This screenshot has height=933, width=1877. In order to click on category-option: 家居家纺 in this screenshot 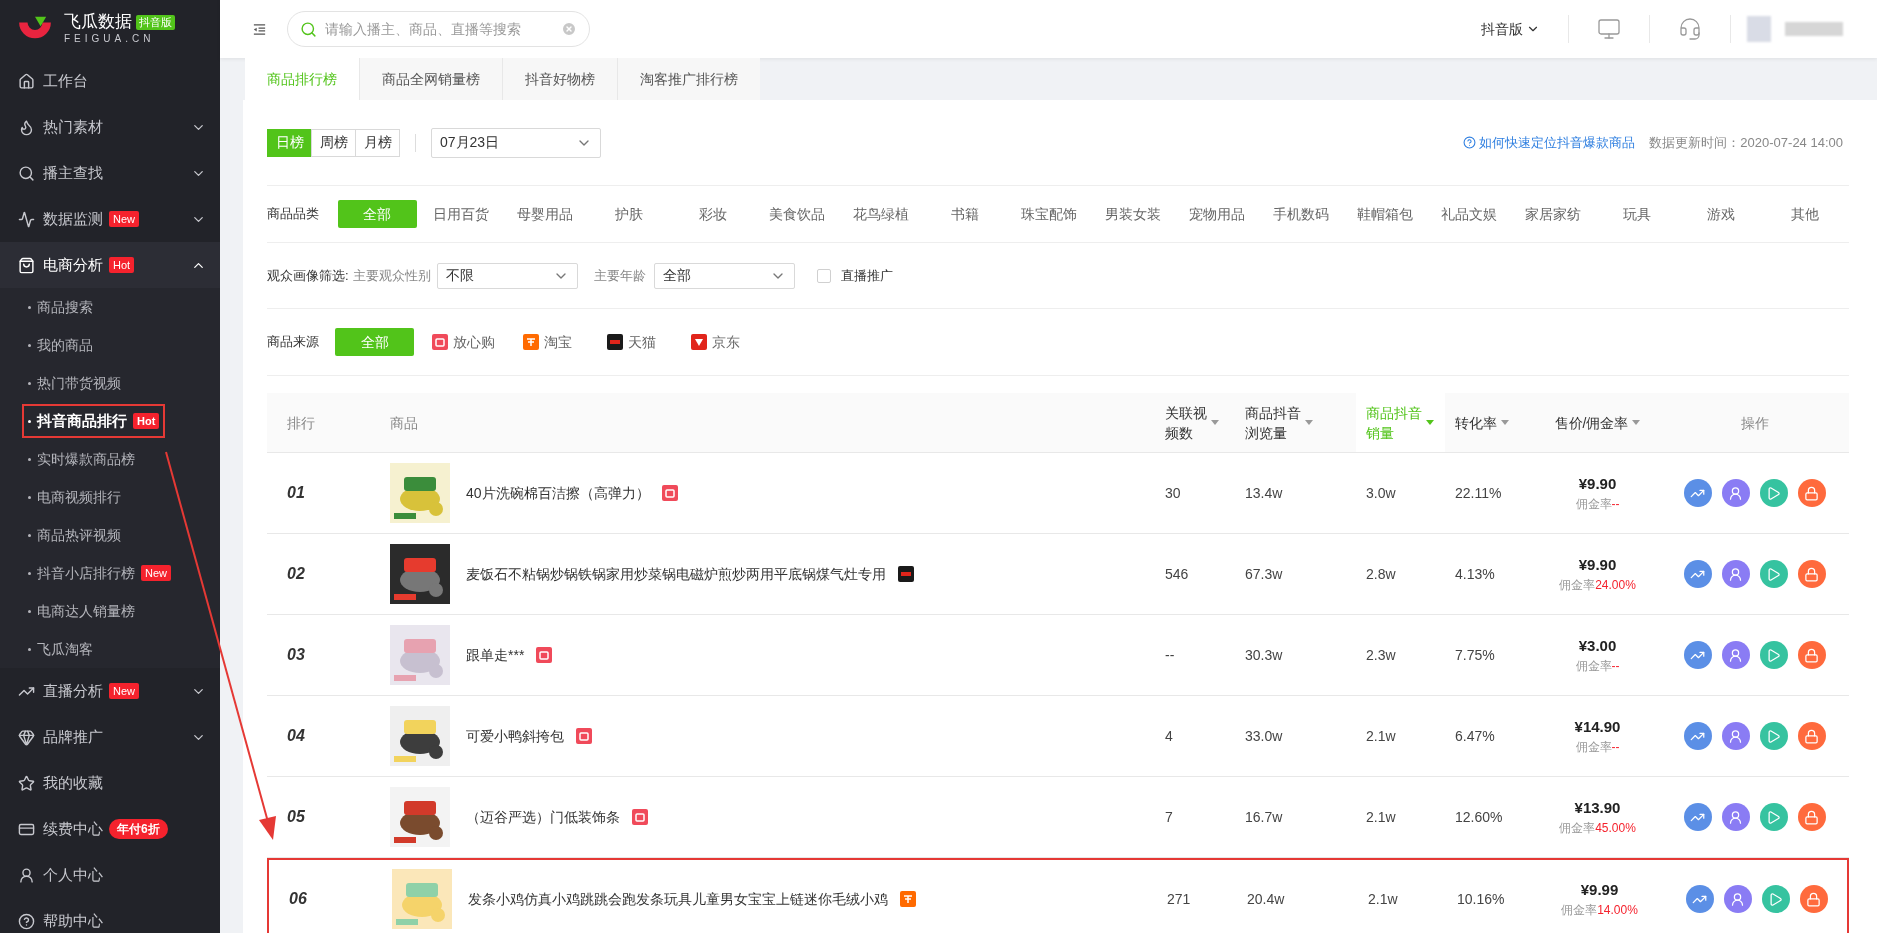, I will do `click(1553, 214)`.